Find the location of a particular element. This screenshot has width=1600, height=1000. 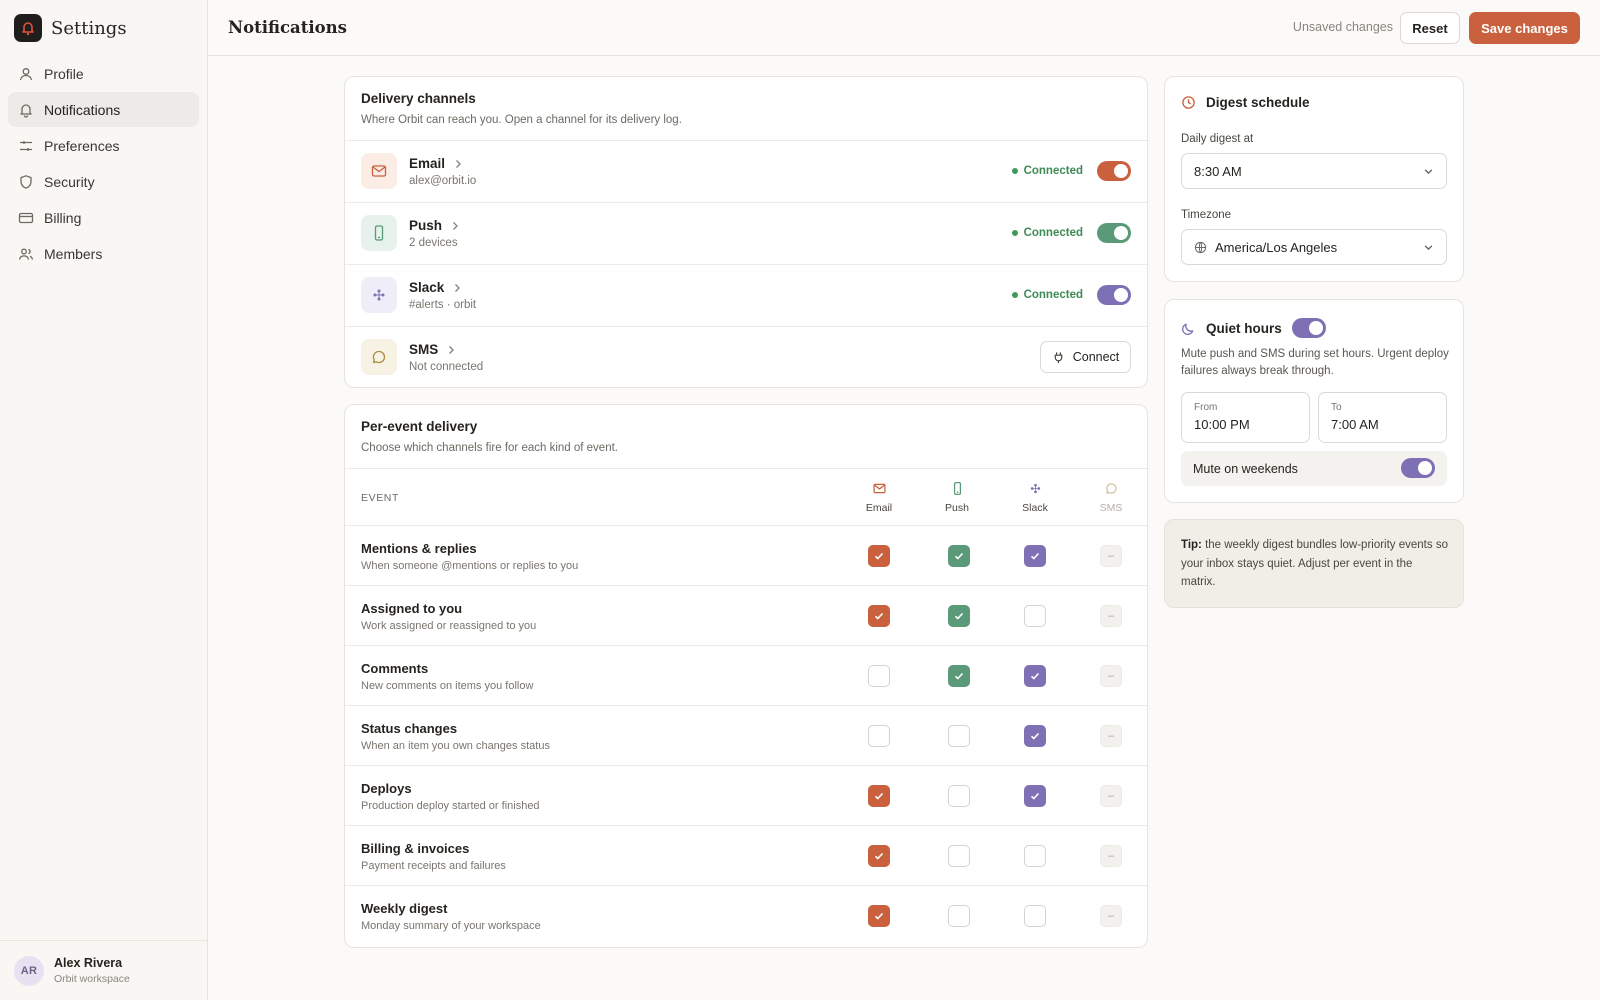

page-title: Notifications is located at coordinates (287, 27).